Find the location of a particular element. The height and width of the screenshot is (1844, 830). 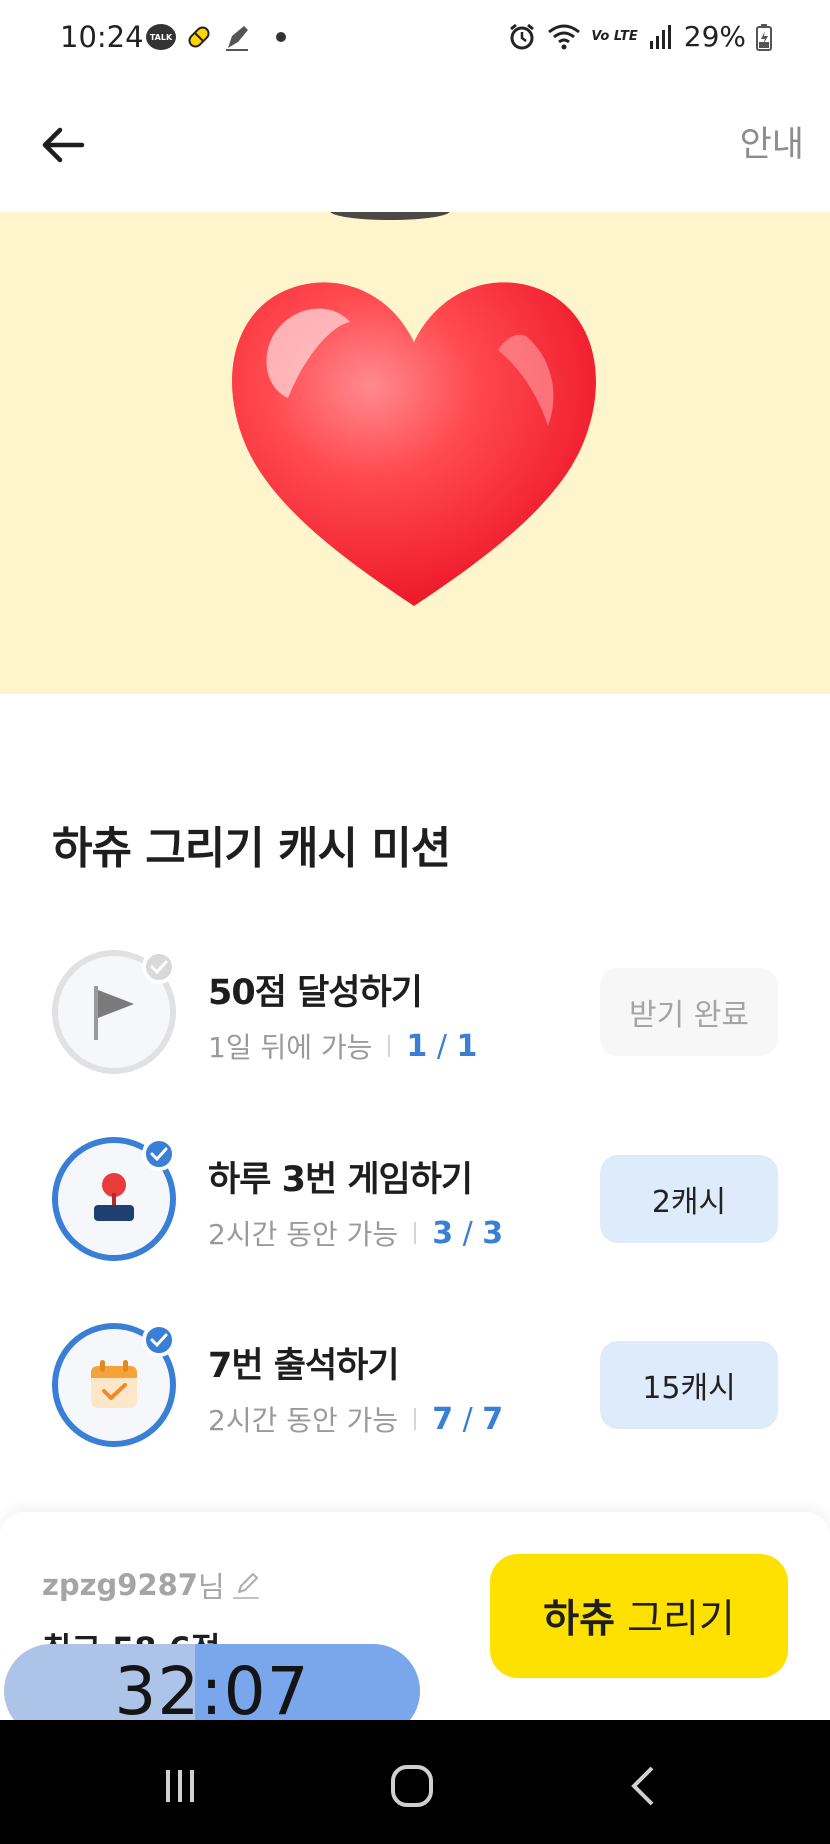

progress-done: 1 is located at coordinates (417, 1046).